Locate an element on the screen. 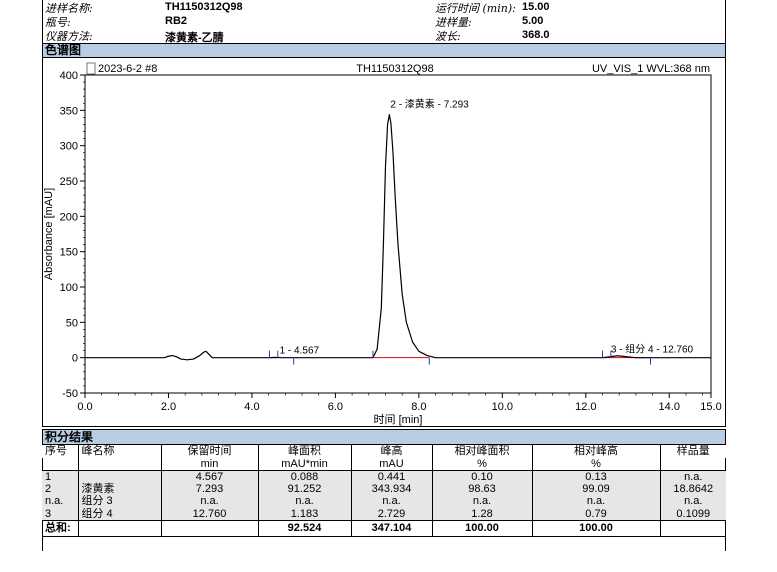  results-header-row: 序号 峰名称 保留时间 峰面积 峰高 相对峰面积 相对峰高 样品量 is located at coordinates (384, 451).